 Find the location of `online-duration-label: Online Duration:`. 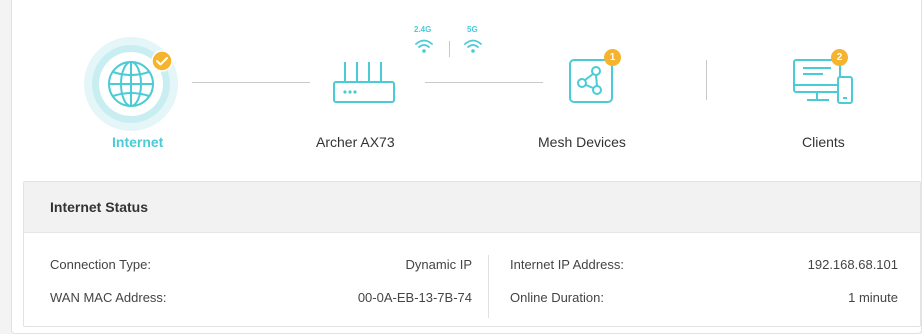

online-duration-label: Online Duration: is located at coordinates (557, 297).